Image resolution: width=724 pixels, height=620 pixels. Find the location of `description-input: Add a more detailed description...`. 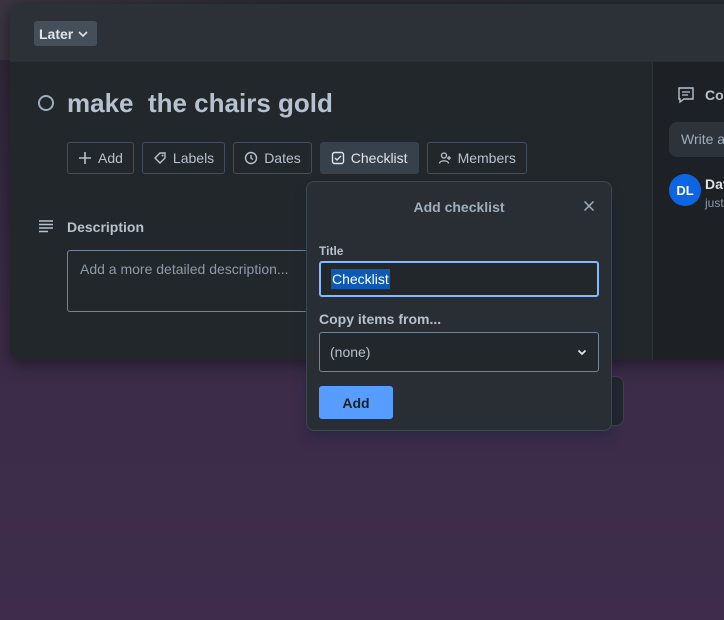

description-input: Add a more detailed description... is located at coordinates (197, 281).